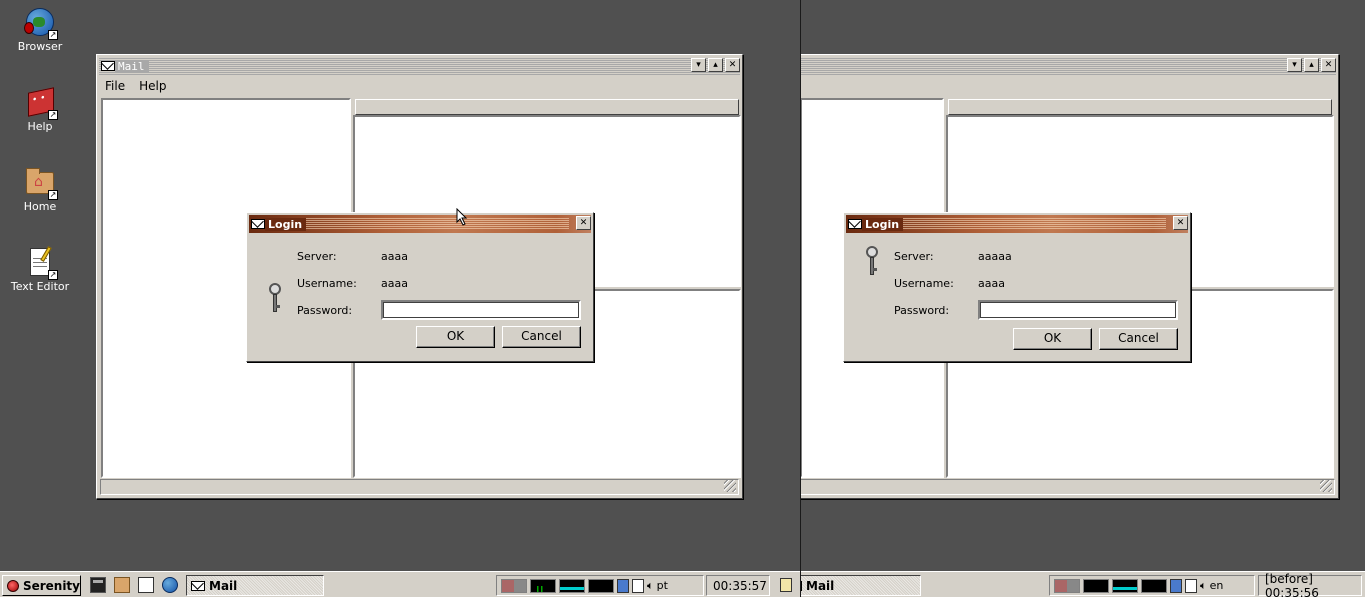  I want to click on desktop-icon-help: ↗ Help, so click(40, 109).